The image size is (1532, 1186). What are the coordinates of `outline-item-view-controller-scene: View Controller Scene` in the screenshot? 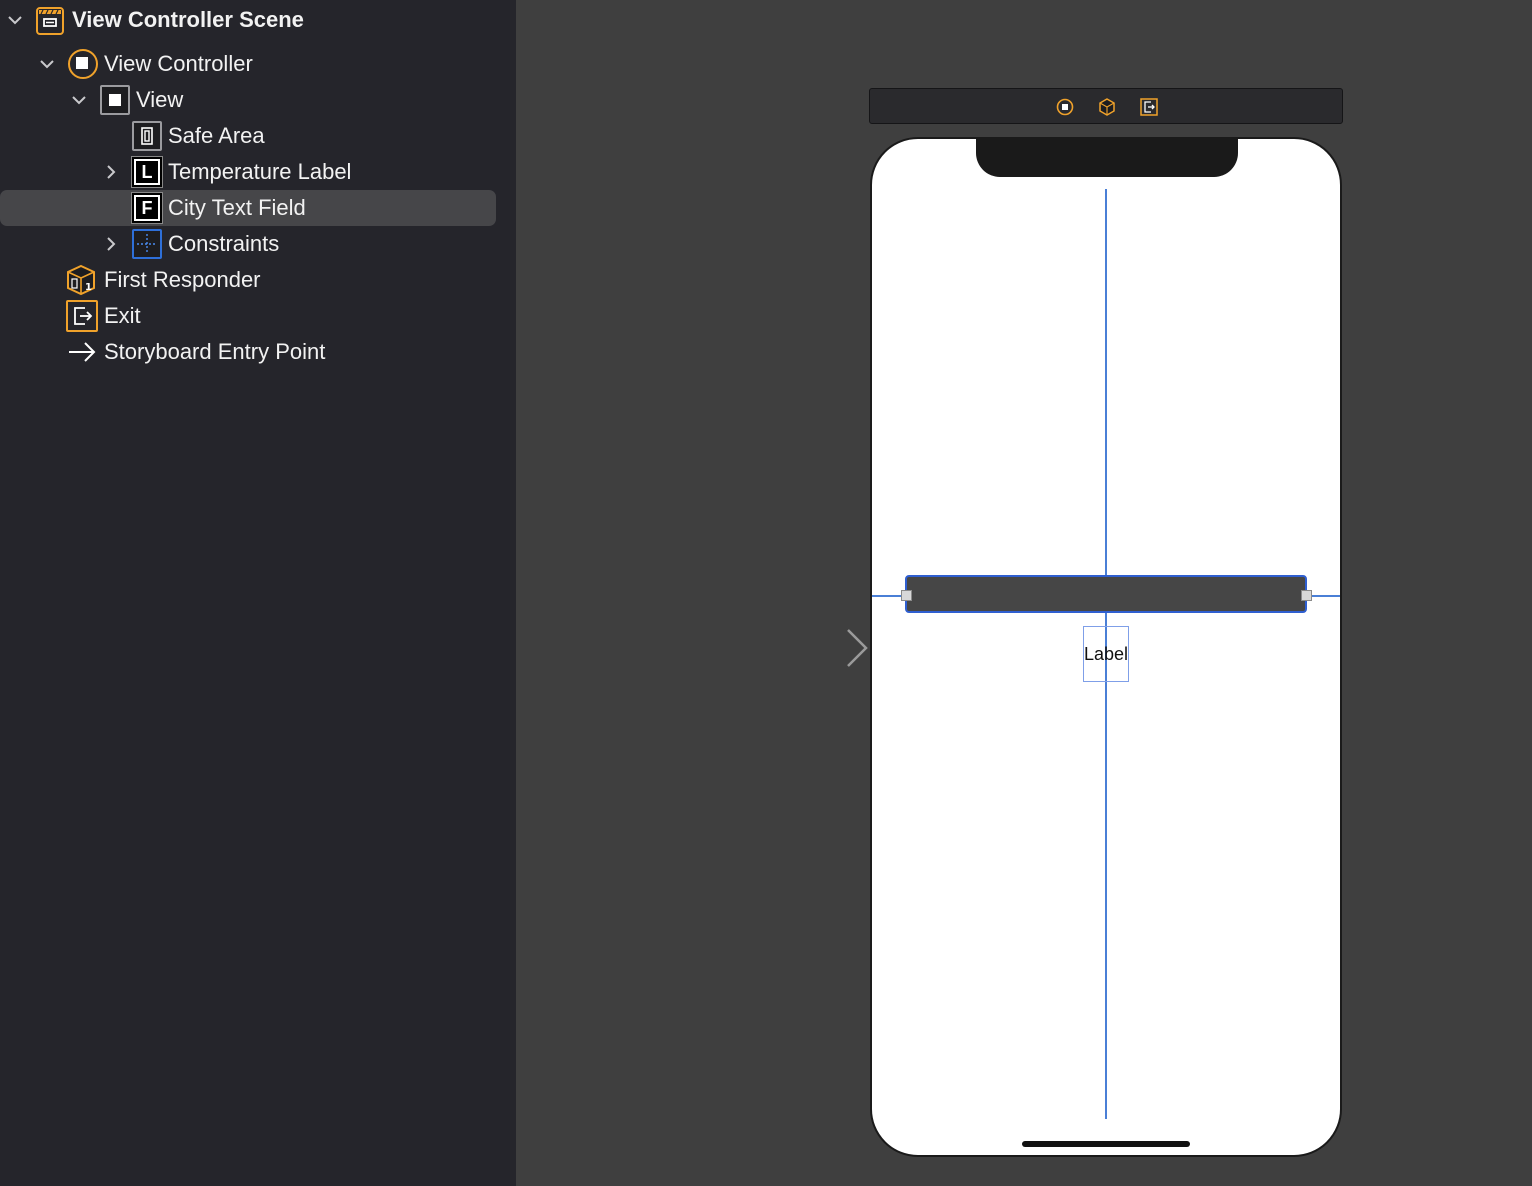 It's located at (248, 20).